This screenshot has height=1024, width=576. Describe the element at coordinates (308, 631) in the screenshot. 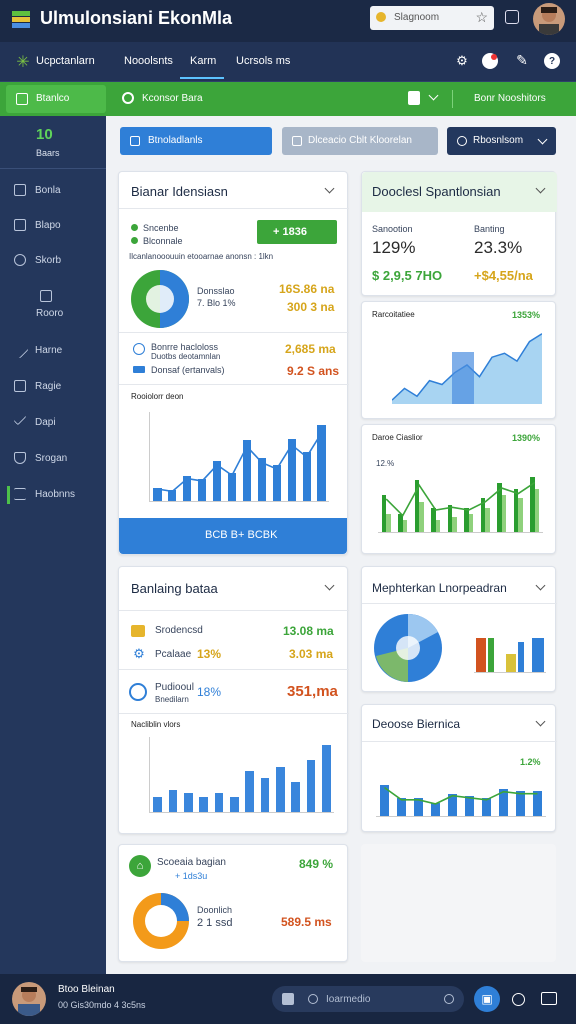

I see `row-value: 13.08 ma` at that location.